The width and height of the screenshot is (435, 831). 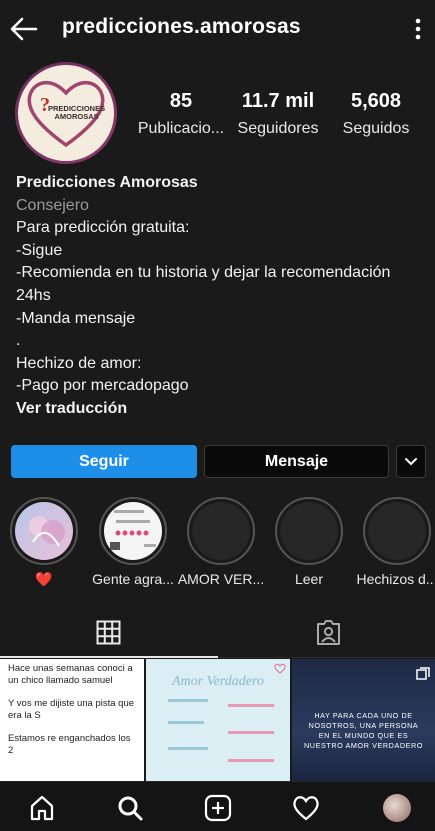 I want to click on more-options-icon, so click(x=418, y=29).